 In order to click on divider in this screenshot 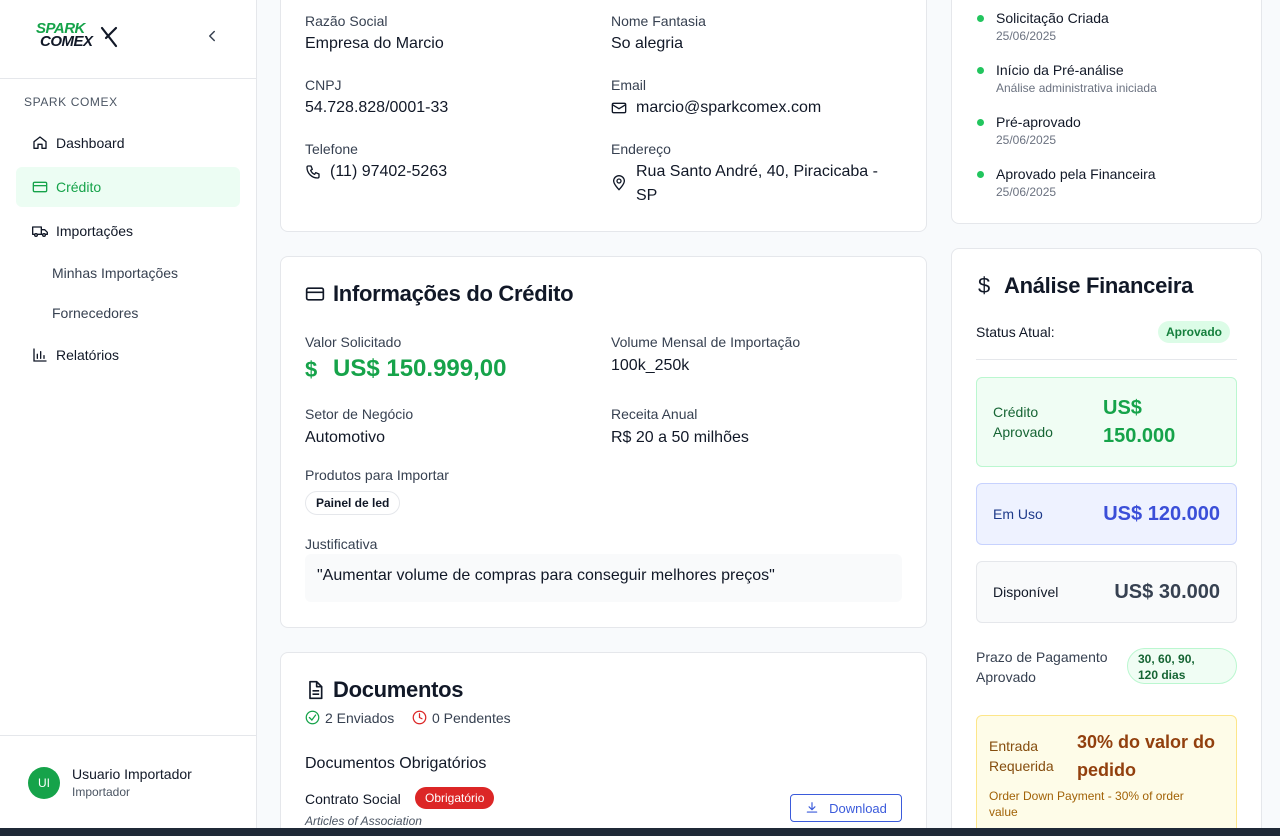, I will do `click(1106, 359)`.